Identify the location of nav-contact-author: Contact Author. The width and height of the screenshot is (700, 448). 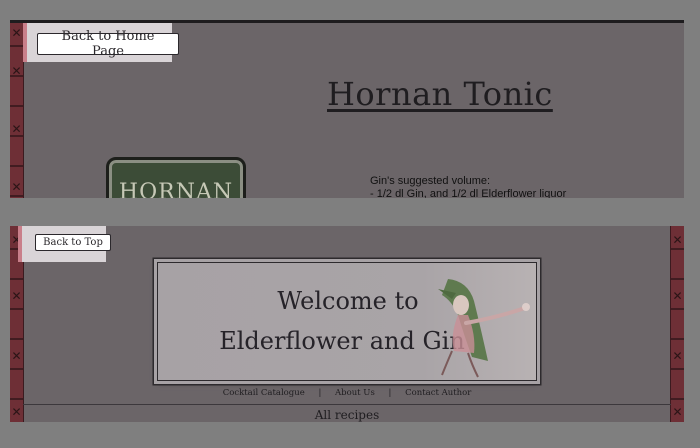
(438, 393).